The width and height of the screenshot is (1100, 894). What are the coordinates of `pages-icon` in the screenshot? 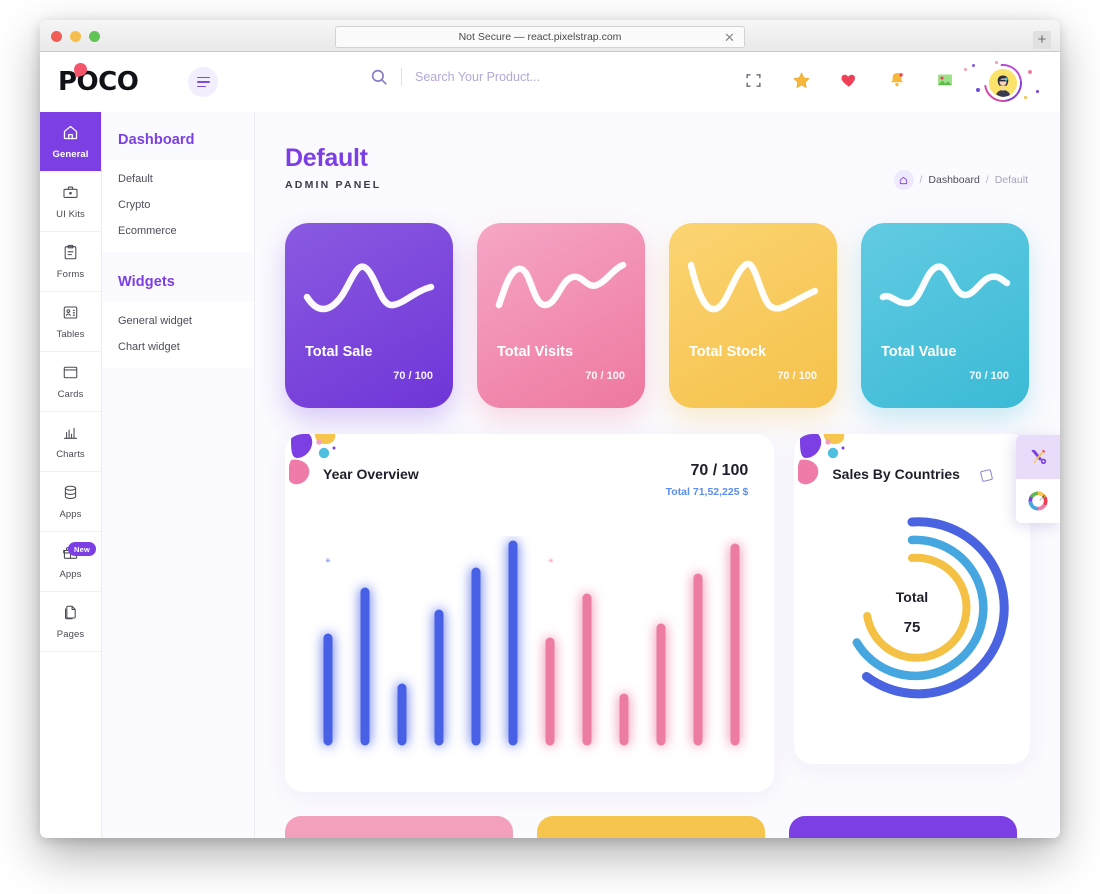 It's located at (70, 614).